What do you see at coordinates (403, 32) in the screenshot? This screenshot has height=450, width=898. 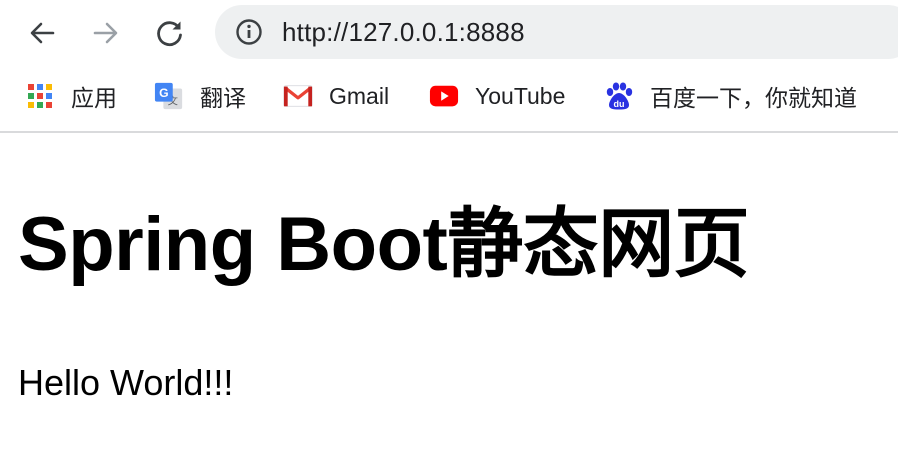 I see `url-text: http://127.0.0.1:8888` at bounding box center [403, 32].